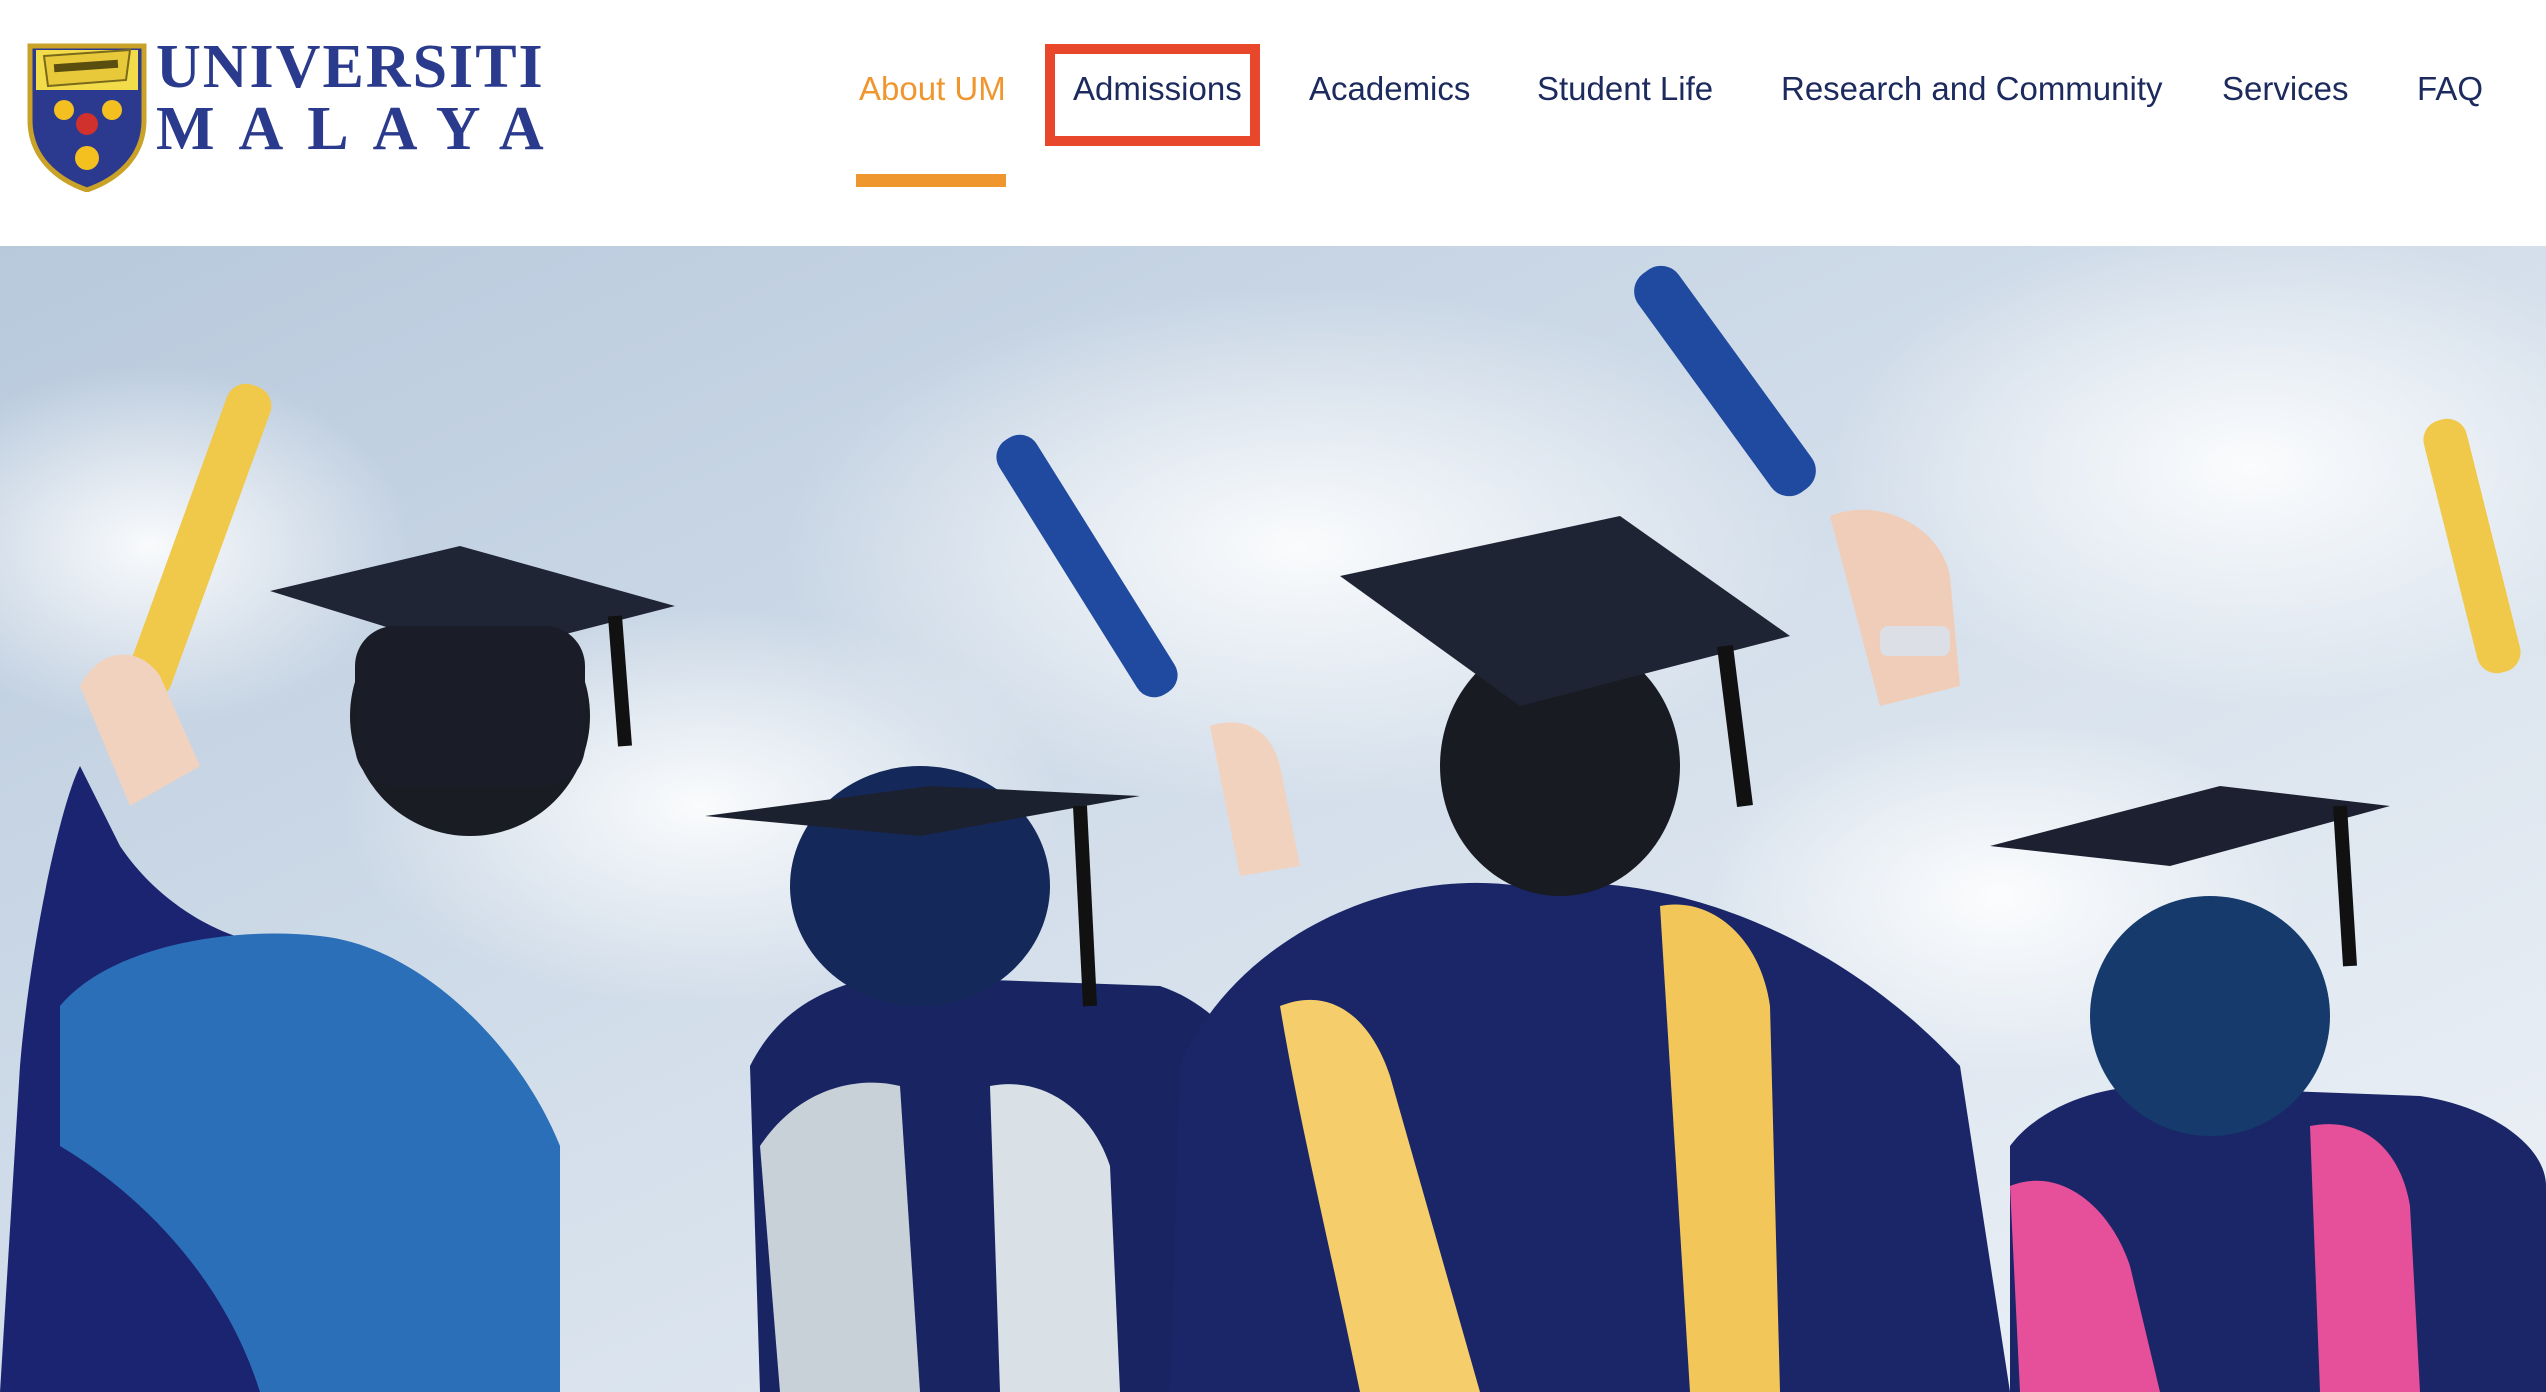  What do you see at coordinates (1625, 89) in the screenshot?
I see `nav-item-student-life: Student Life` at bounding box center [1625, 89].